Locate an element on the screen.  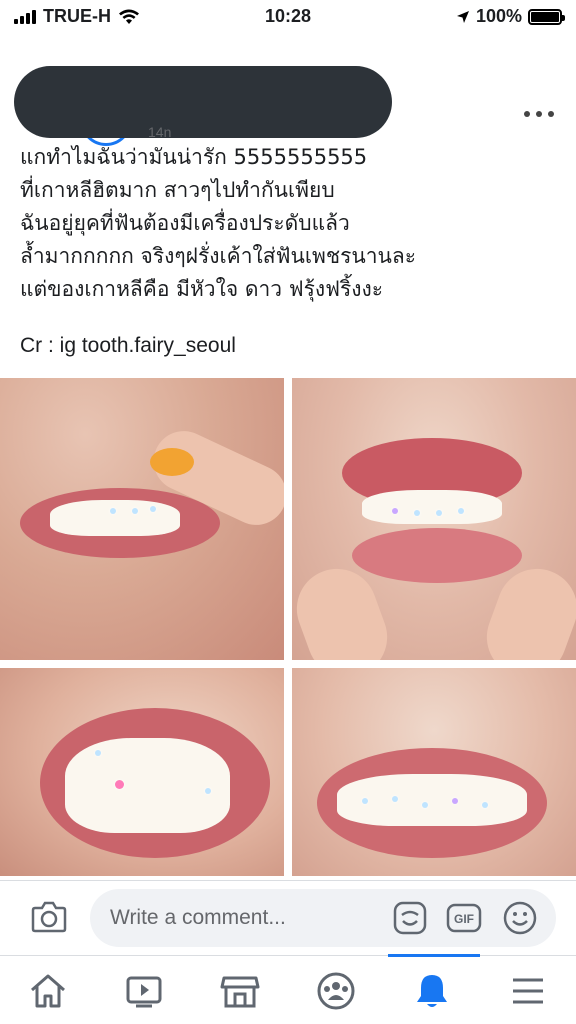
caption-line: ฉันอยู่ยุคที่ฟันต้องมีเครื่องประดับแล้ว is located at coordinates (185, 223).